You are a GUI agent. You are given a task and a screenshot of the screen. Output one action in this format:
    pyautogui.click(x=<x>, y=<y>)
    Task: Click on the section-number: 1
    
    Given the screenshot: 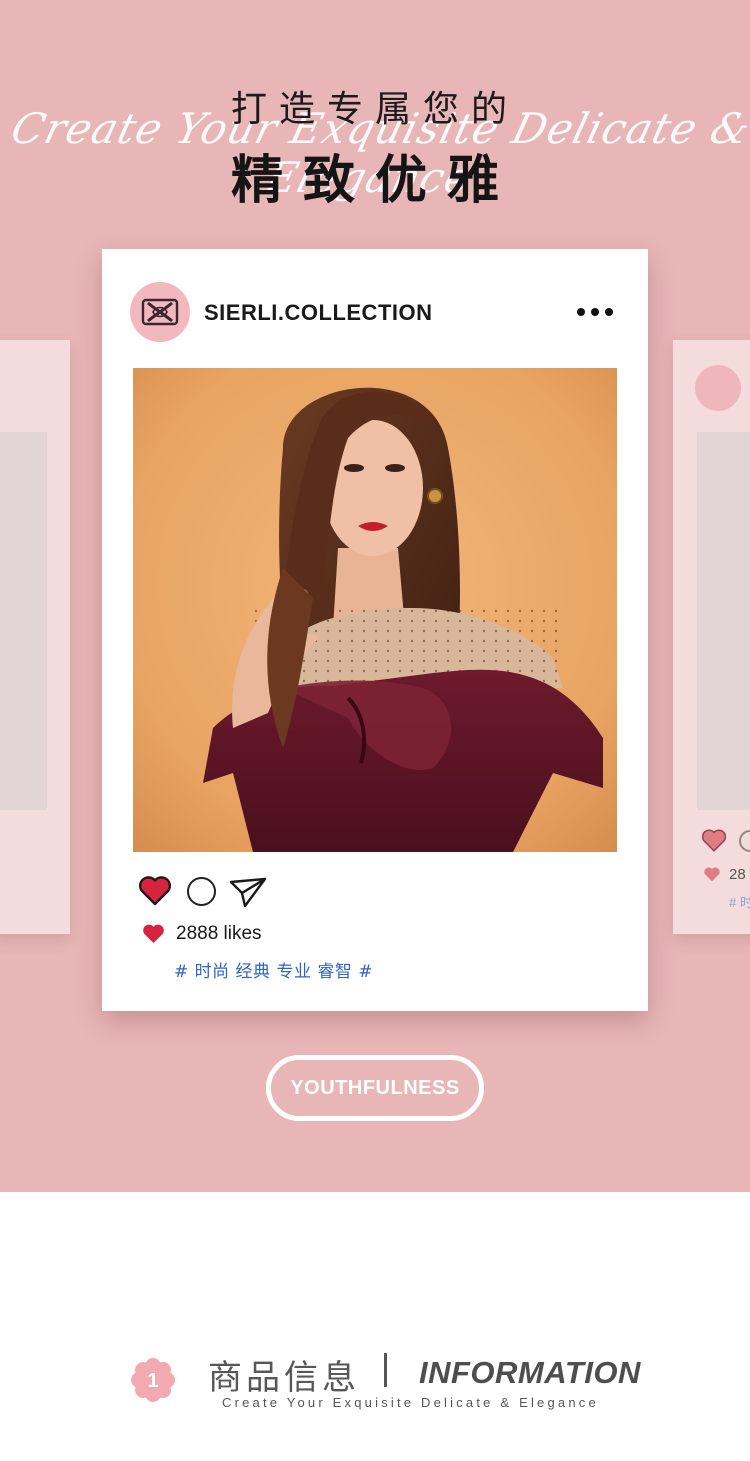 What is the action you would take?
    pyautogui.click(x=152, y=1381)
    